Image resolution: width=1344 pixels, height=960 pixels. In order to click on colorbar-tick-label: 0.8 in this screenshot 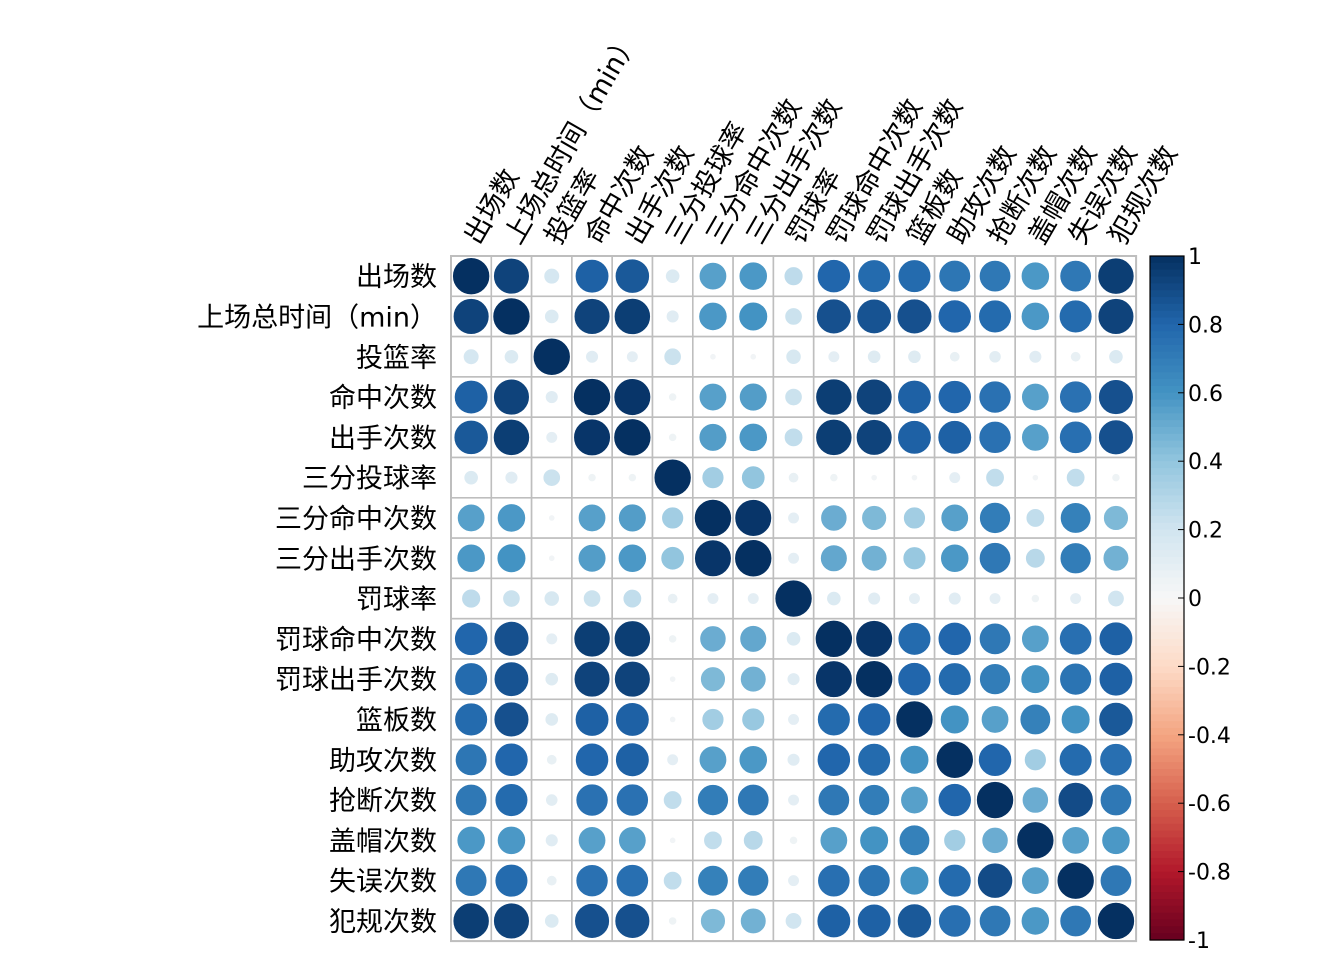, I will do `click(1205, 325)`.